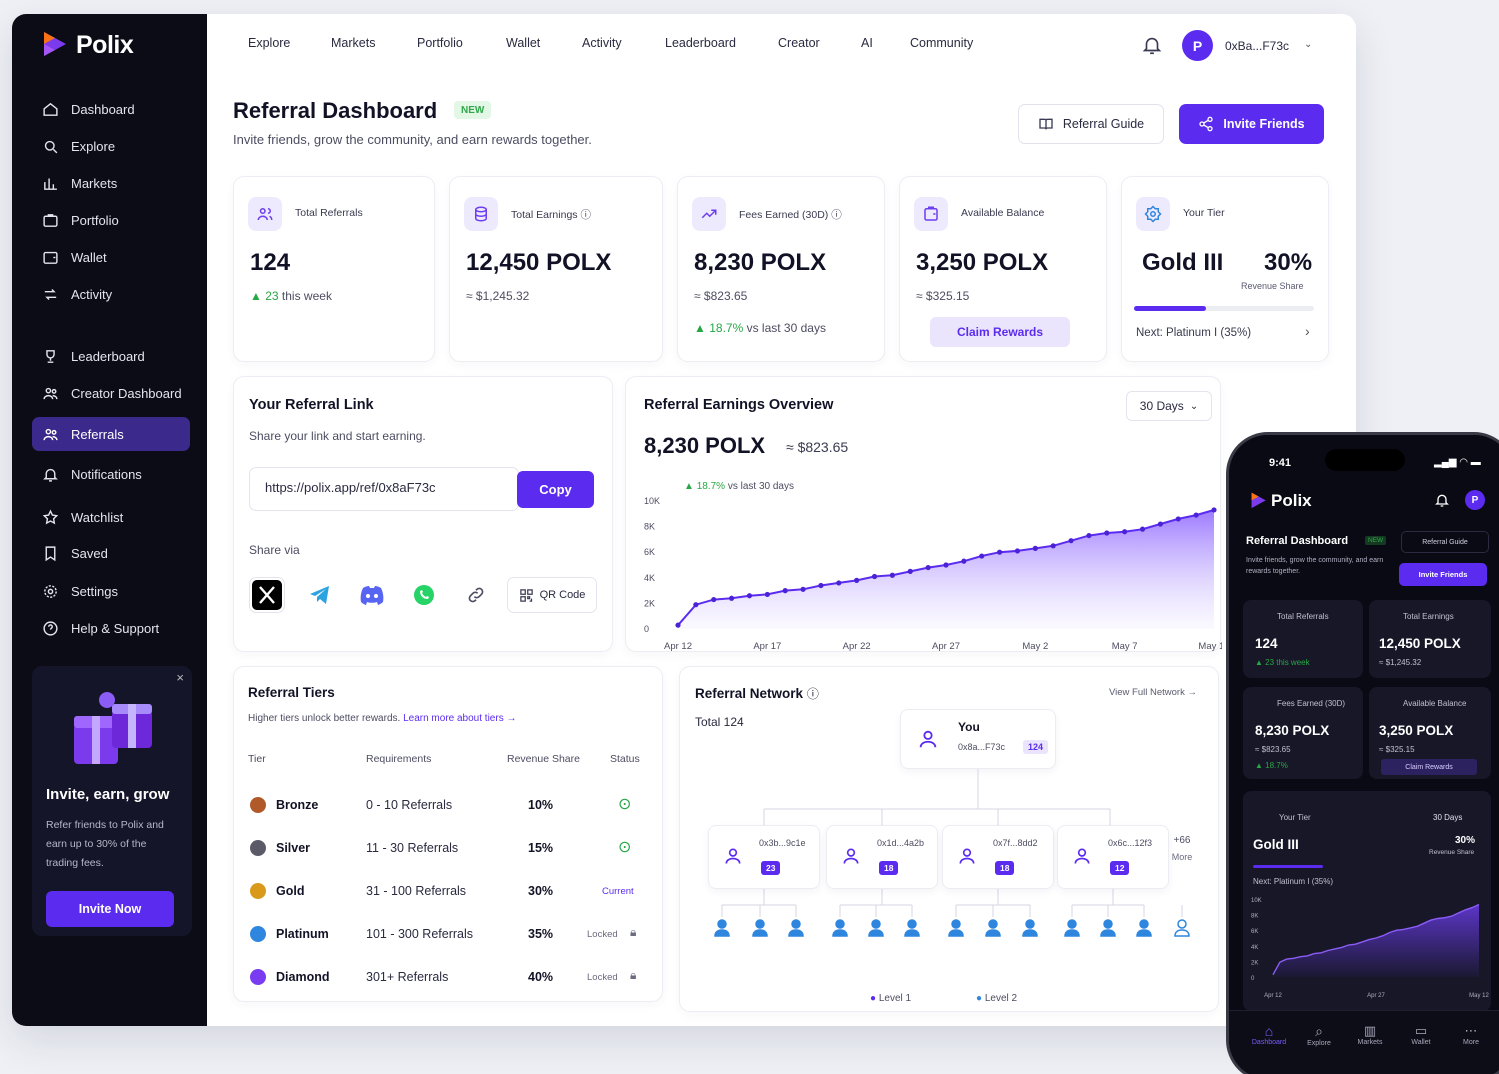 Image resolution: width=1499 pixels, height=1074 pixels. Describe the element at coordinates (103, 109) in the screenshot. I see `sidebar-item-label: Dashboard` at that location.